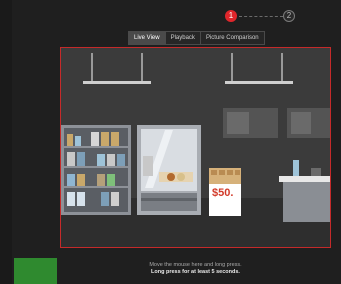 Image resolution: width=341 pixels, height=284 pixels. I want to click on step-2: 2, so click(289, 16).